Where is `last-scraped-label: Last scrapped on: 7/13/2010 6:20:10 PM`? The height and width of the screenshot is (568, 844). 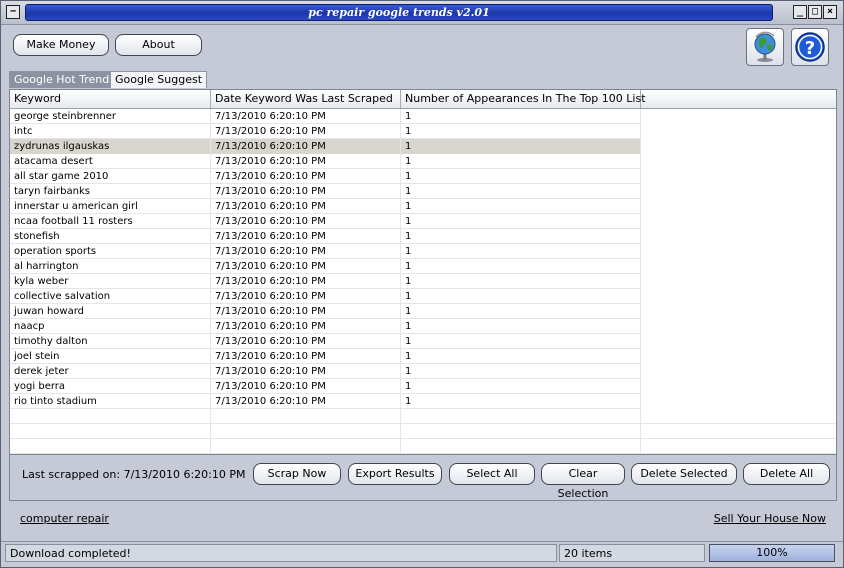
last-scraped-label: Last scrapped on: 7/13/2010 6:20:10 PM is located at coordinates (134, 474).